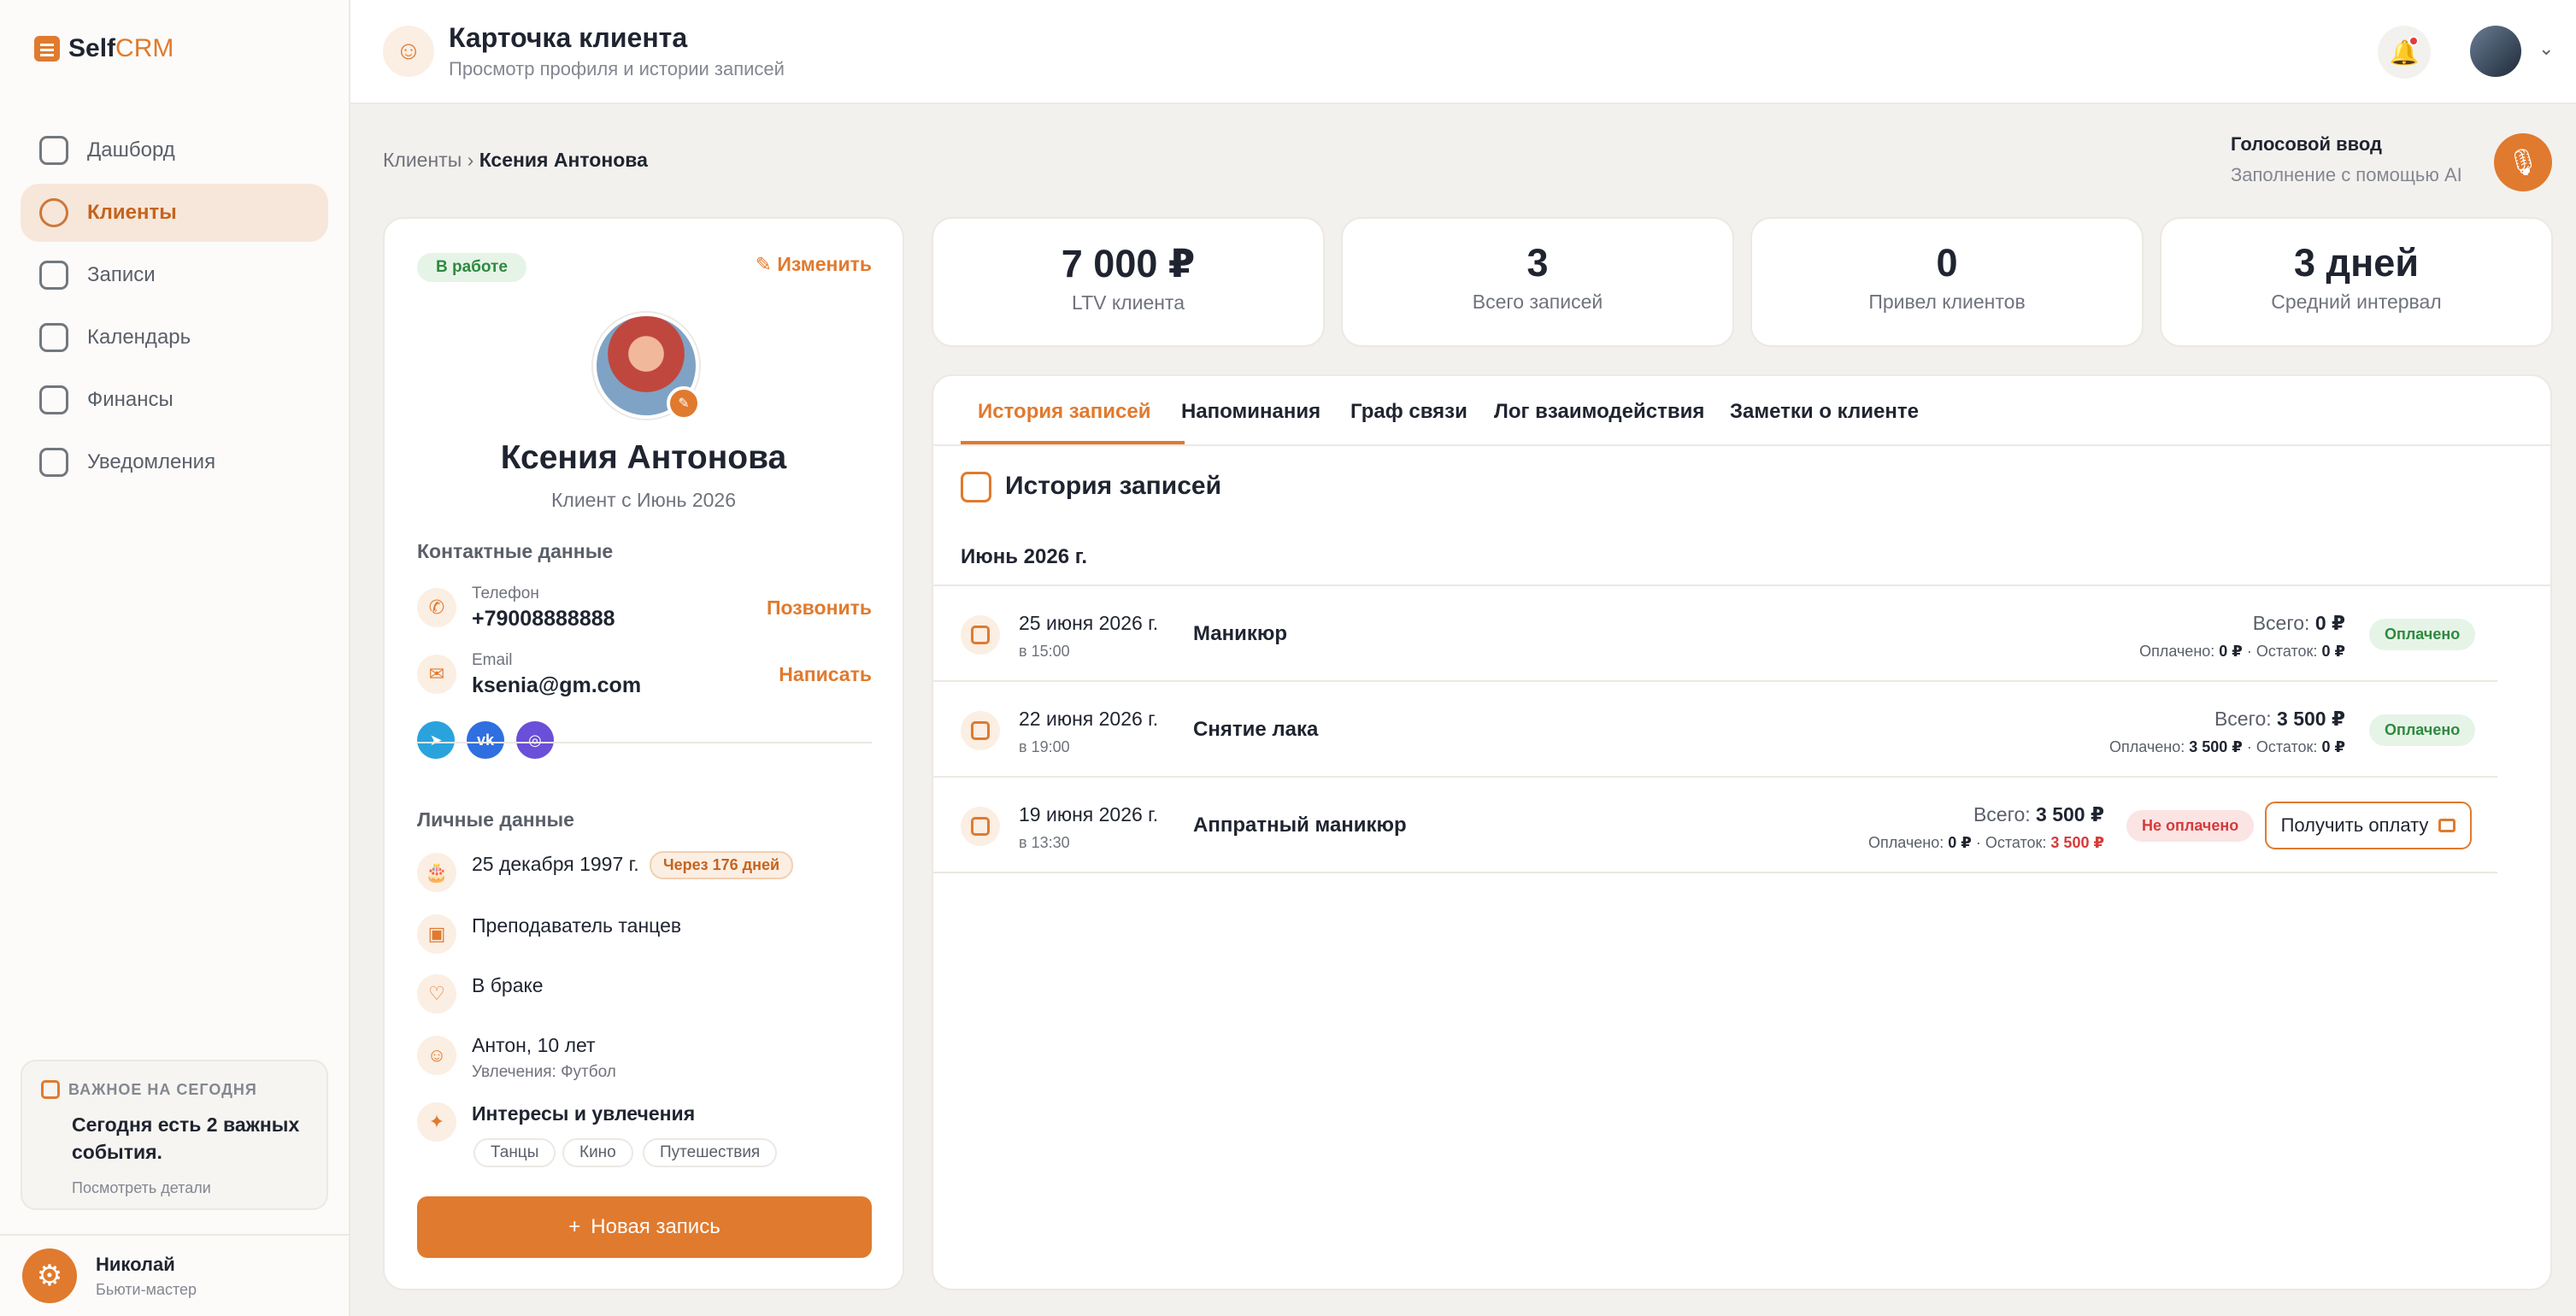 The height and width of the screenshot is (1316, 2576). Describe the element at coordinates (174, 213) in the screenshot. I see `sidebar-item-clients: Клиенты` at that location.